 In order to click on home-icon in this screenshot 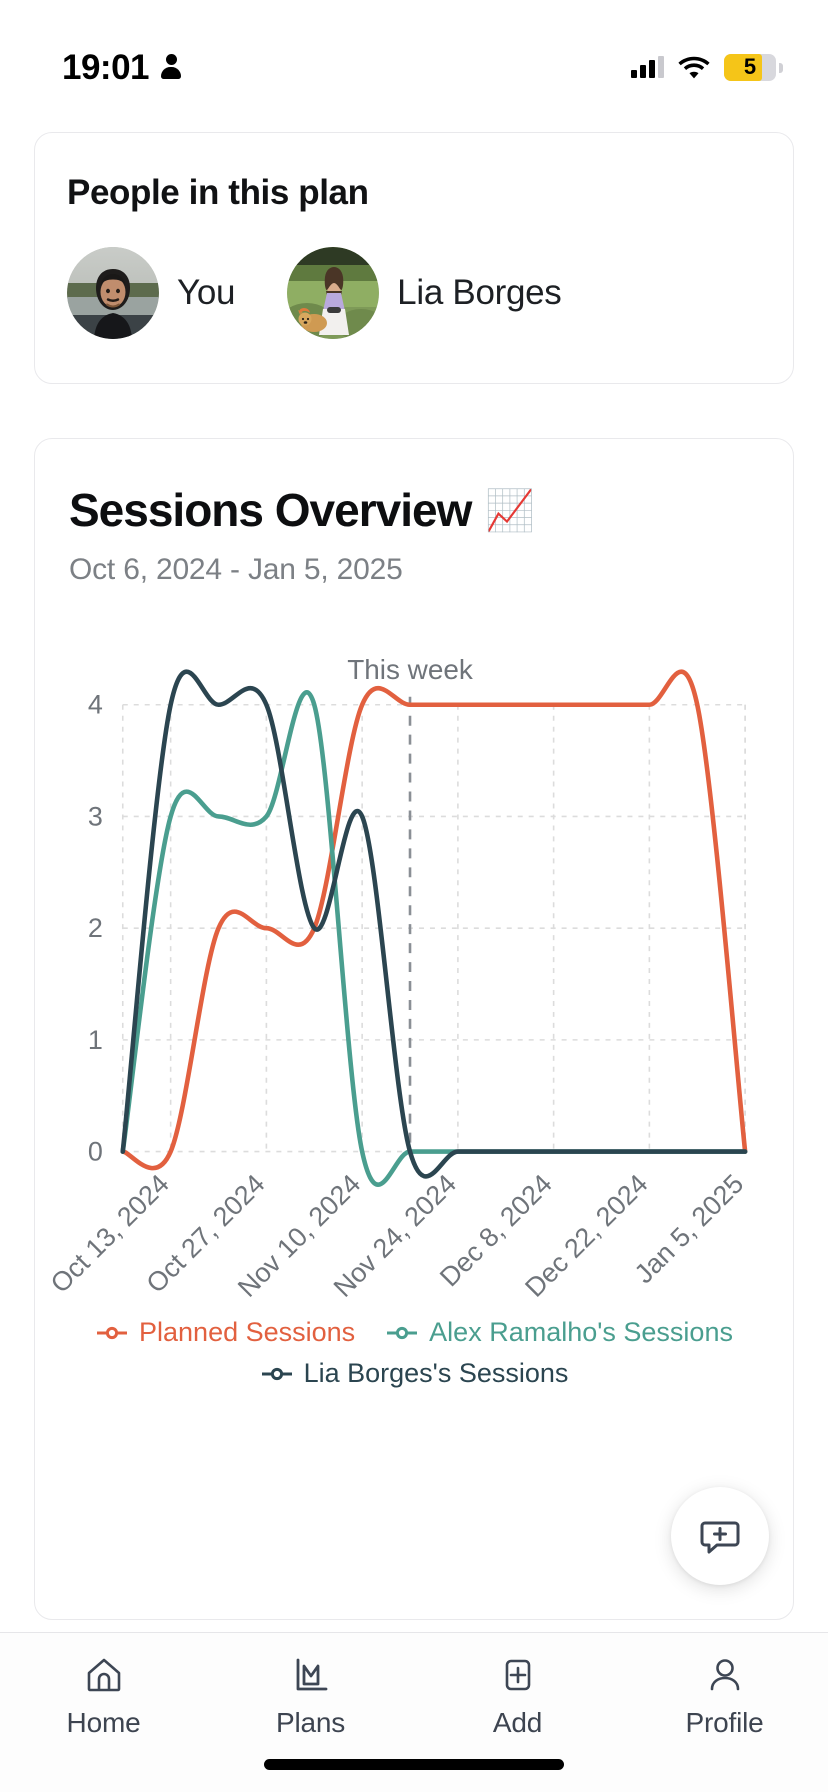, I will do `click(103, 1675)`.